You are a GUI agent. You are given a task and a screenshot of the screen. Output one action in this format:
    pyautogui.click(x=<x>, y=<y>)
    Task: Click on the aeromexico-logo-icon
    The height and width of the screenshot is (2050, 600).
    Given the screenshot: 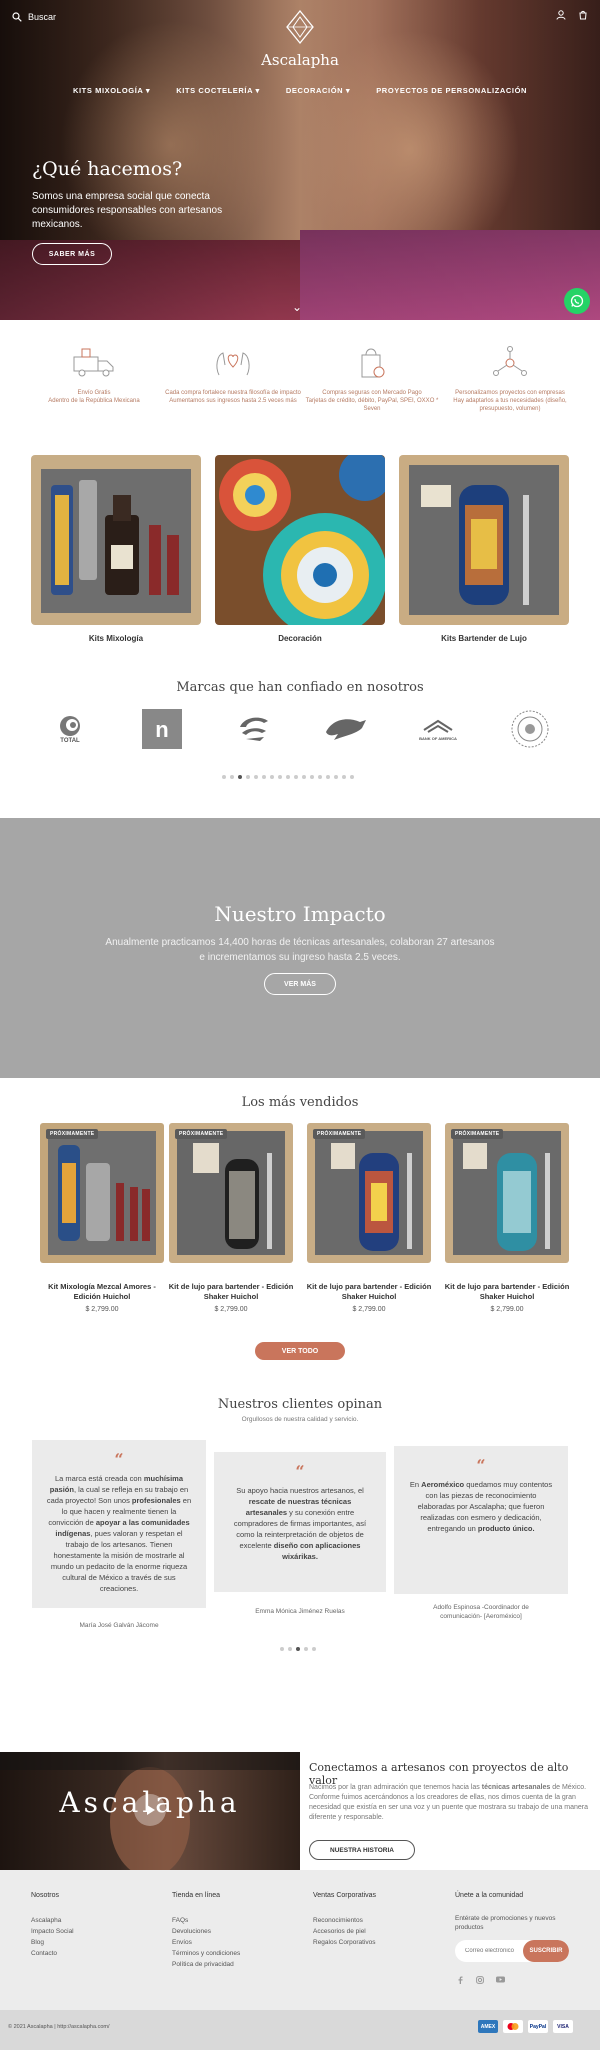 What is the action you would take?
    pyautogui.click(x=254, y=729)
    